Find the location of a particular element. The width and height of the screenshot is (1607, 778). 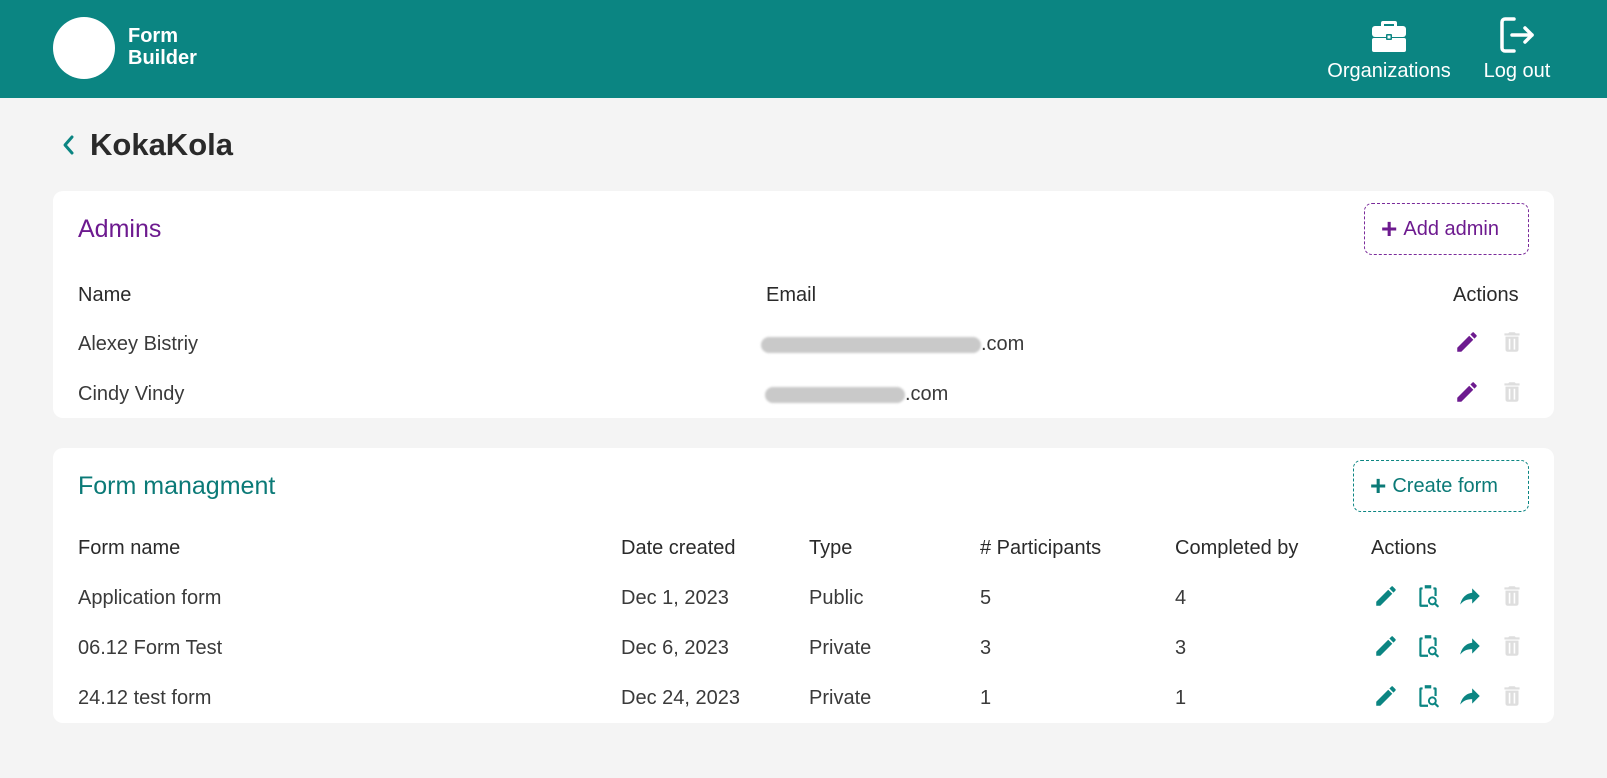

form-management-title: Form managment is located at coordinates (177, 486).